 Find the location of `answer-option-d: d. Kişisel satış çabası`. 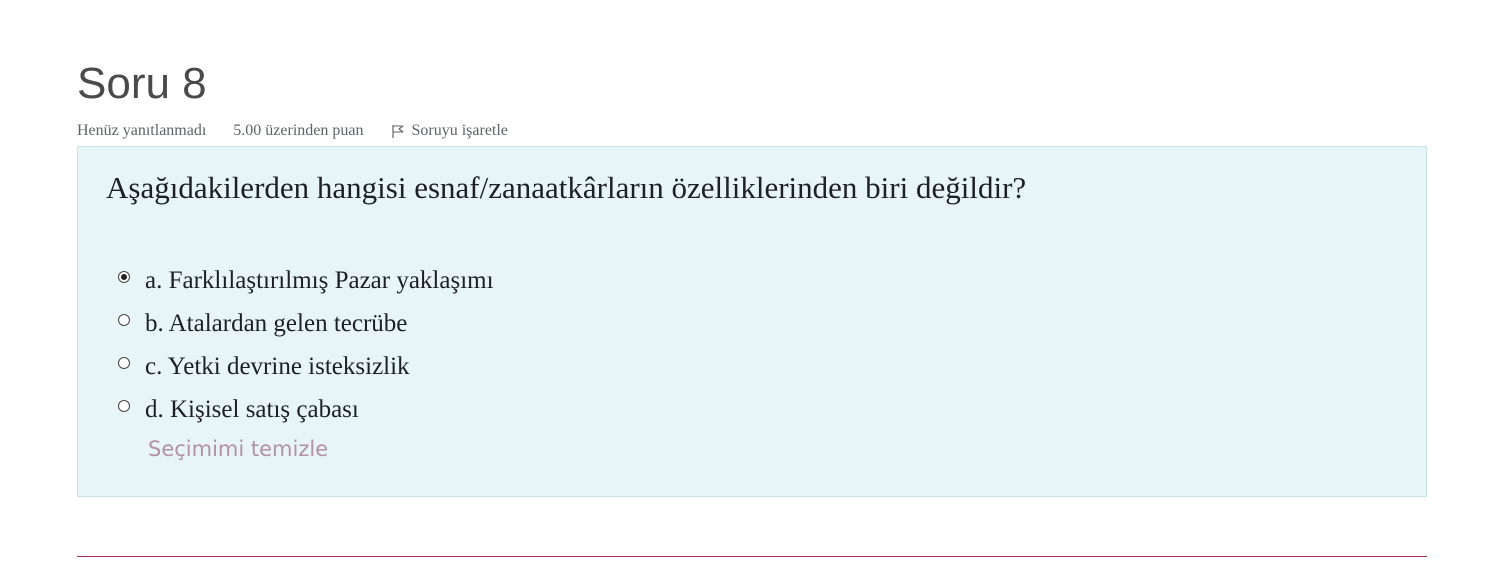

answer-option-d: d. Kişisel satış çabası is located at coordinates (306, 409).